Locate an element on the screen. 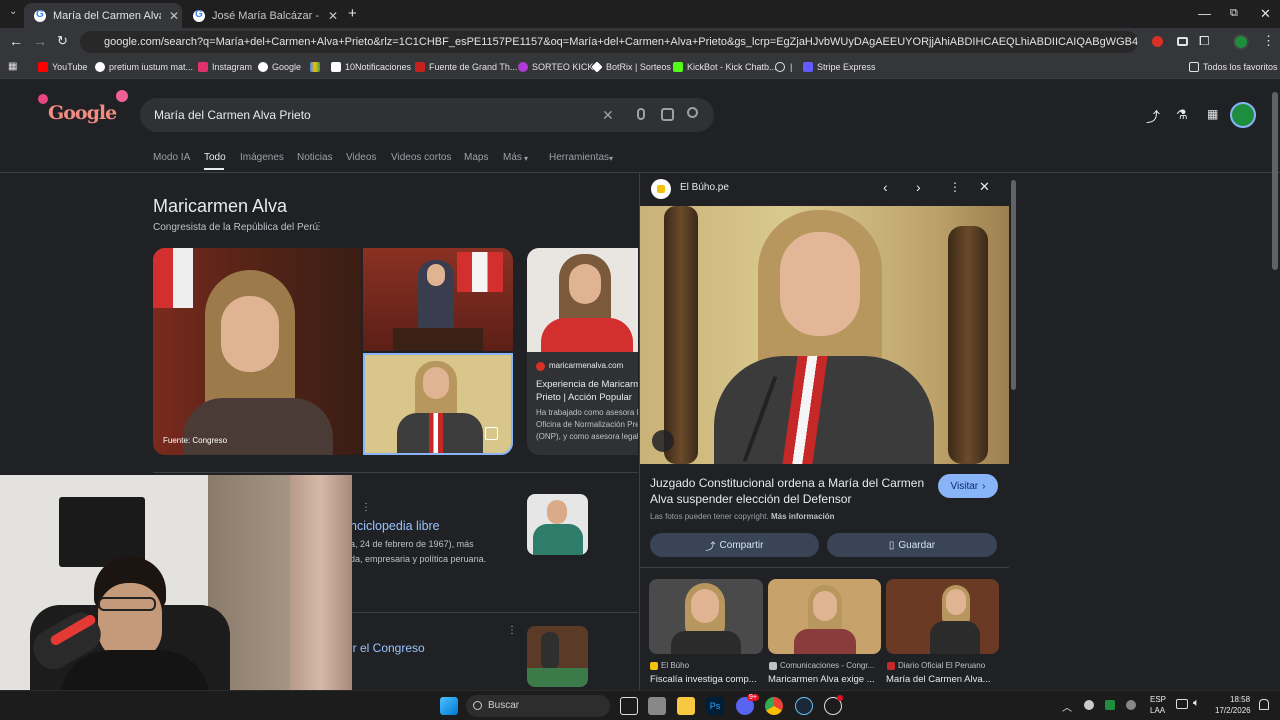 The image size is (1280, 720). notifications-icon is located at coordinates (1264, 704).